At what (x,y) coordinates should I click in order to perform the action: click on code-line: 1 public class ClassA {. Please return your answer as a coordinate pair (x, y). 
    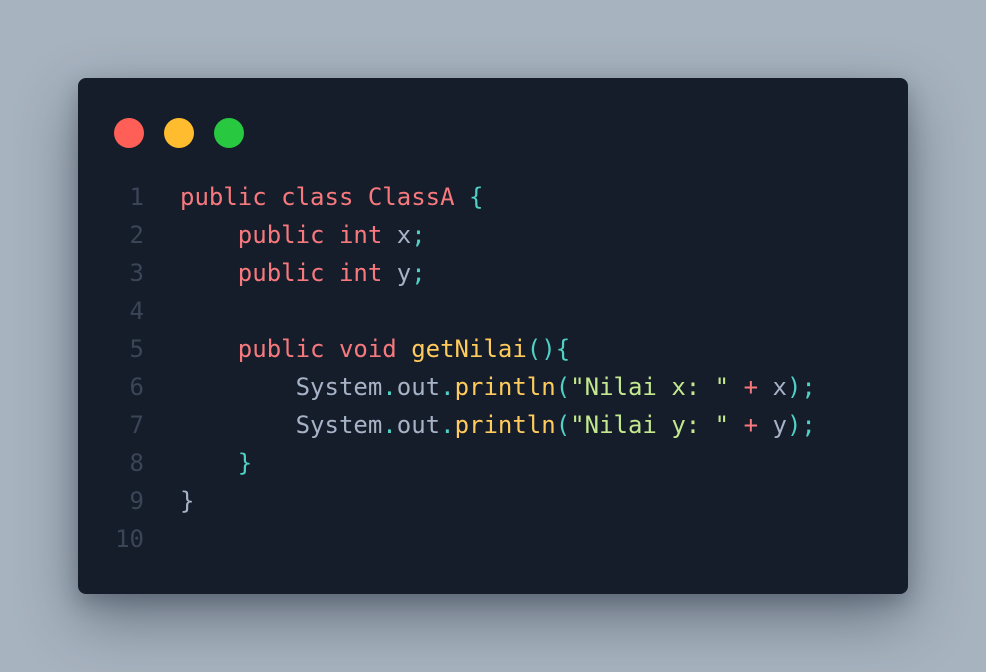
    Looking at the image, I should click on (493, 197).